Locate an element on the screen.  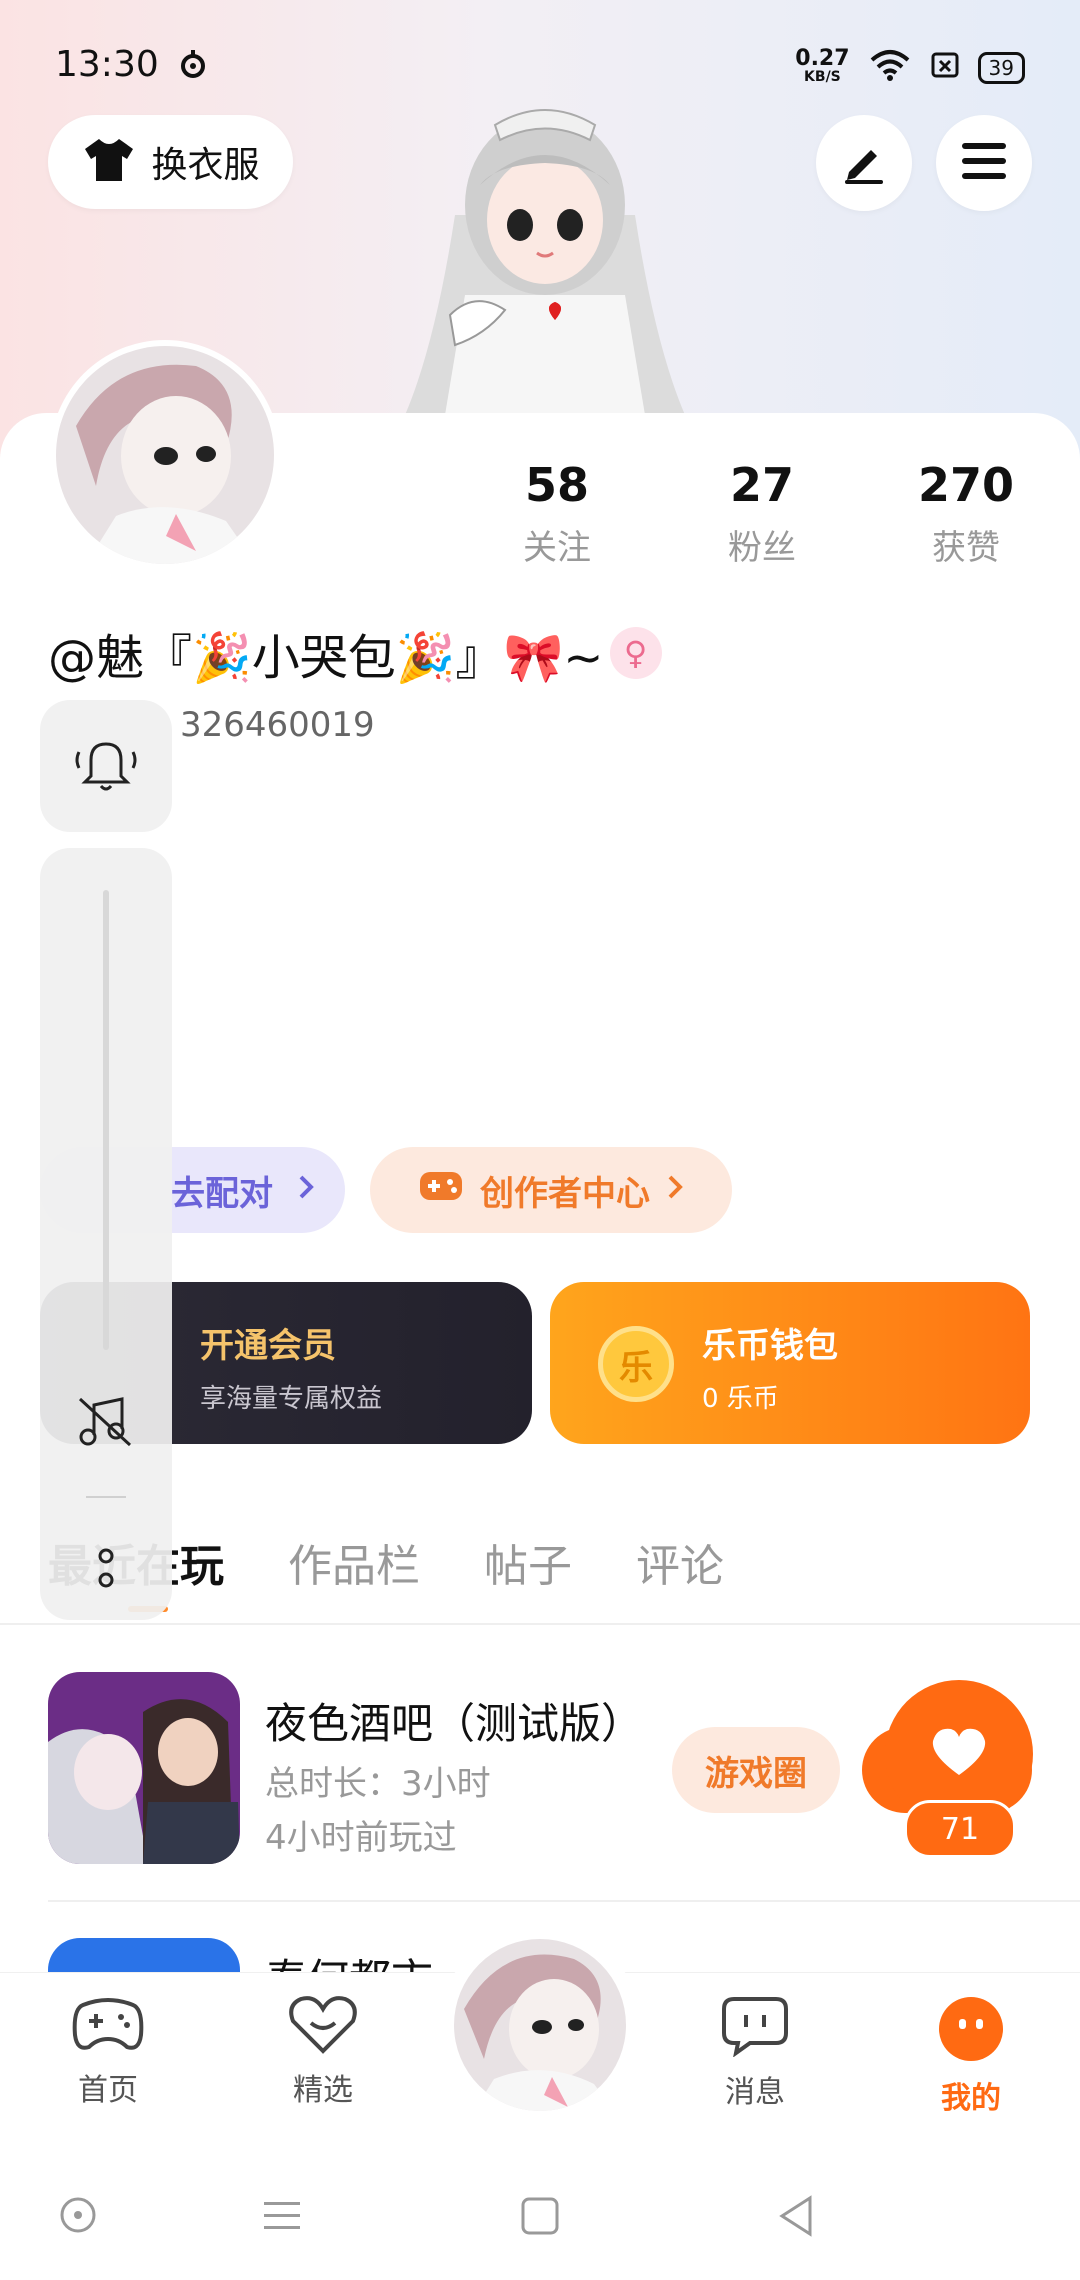
stat-value: 58 is located at coordinates (556, 485).